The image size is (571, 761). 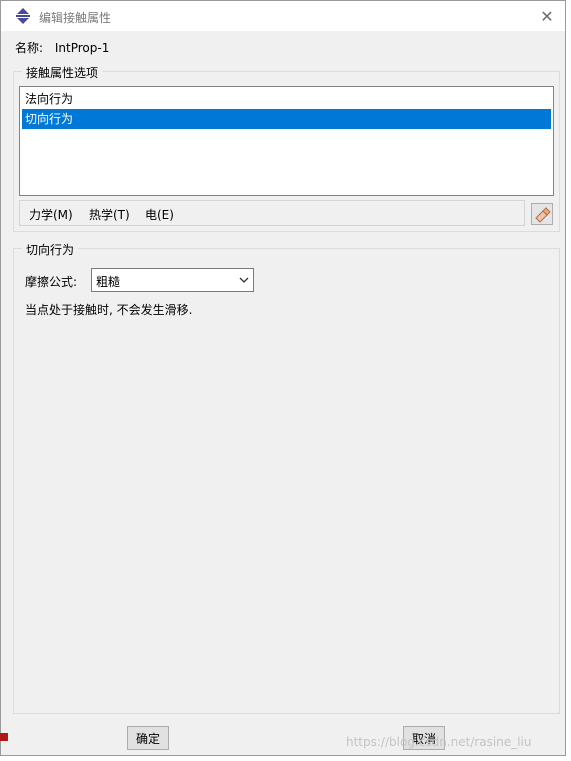 I want to click on list-item-normal-behavior: 法向行为, so click(x=286, y=99).